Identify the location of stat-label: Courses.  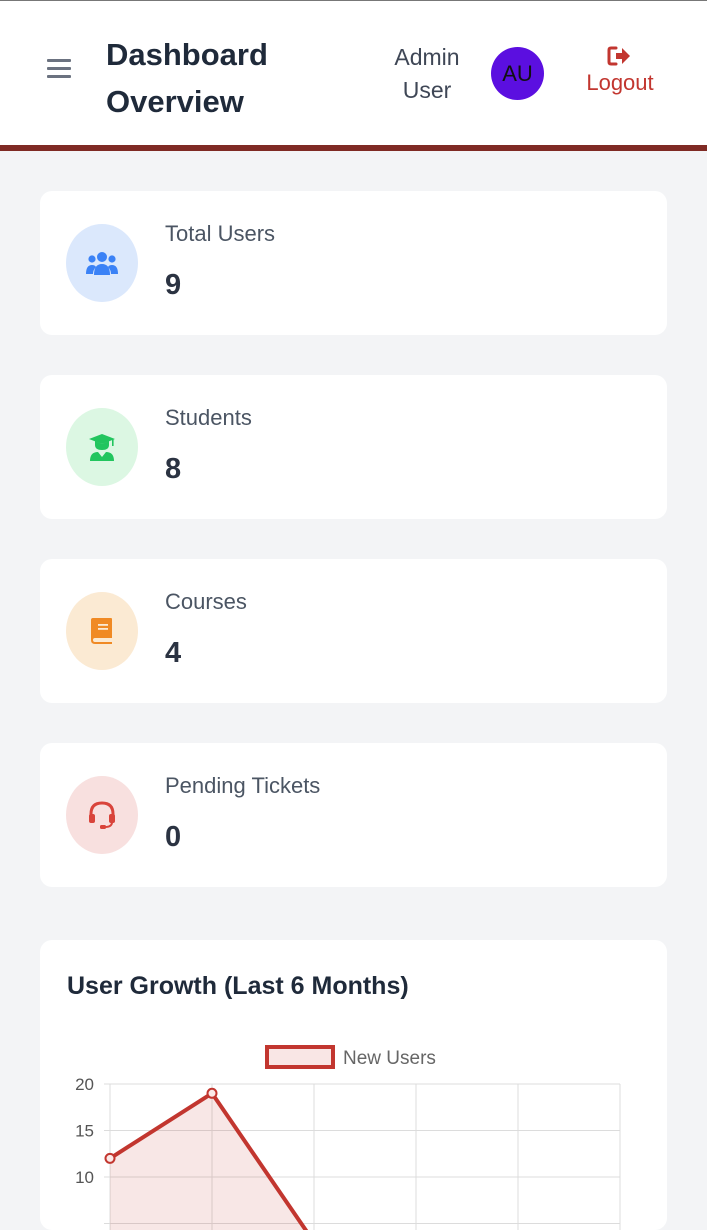
(206, 601).